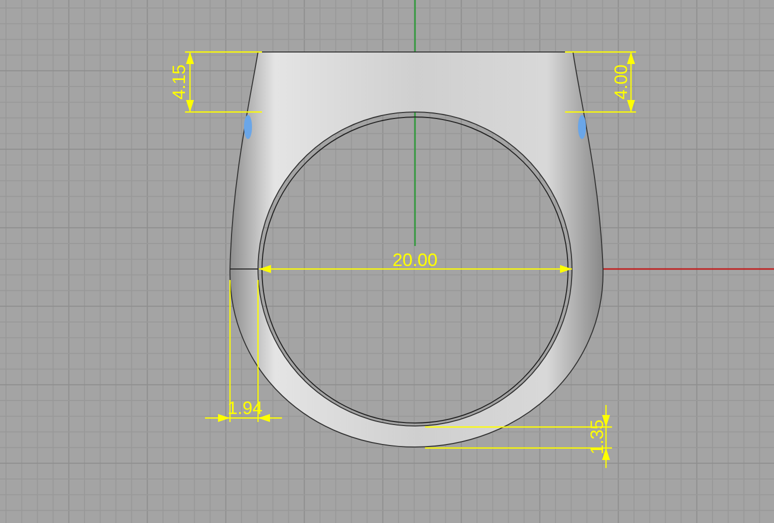 The height and width of the screenshot is (523, 774). I want to click on dimension-label: 4.00, so click(620, 82).